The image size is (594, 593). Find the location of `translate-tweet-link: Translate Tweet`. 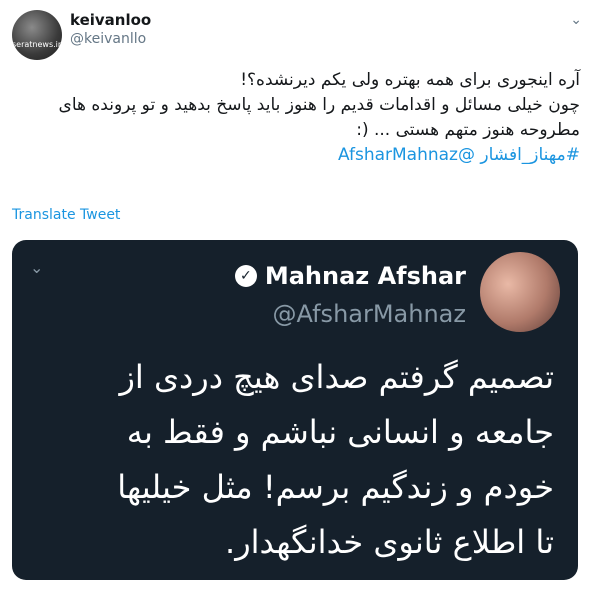

translate-tweet-link: Translate Tweet is located at coordinates (66, 215).